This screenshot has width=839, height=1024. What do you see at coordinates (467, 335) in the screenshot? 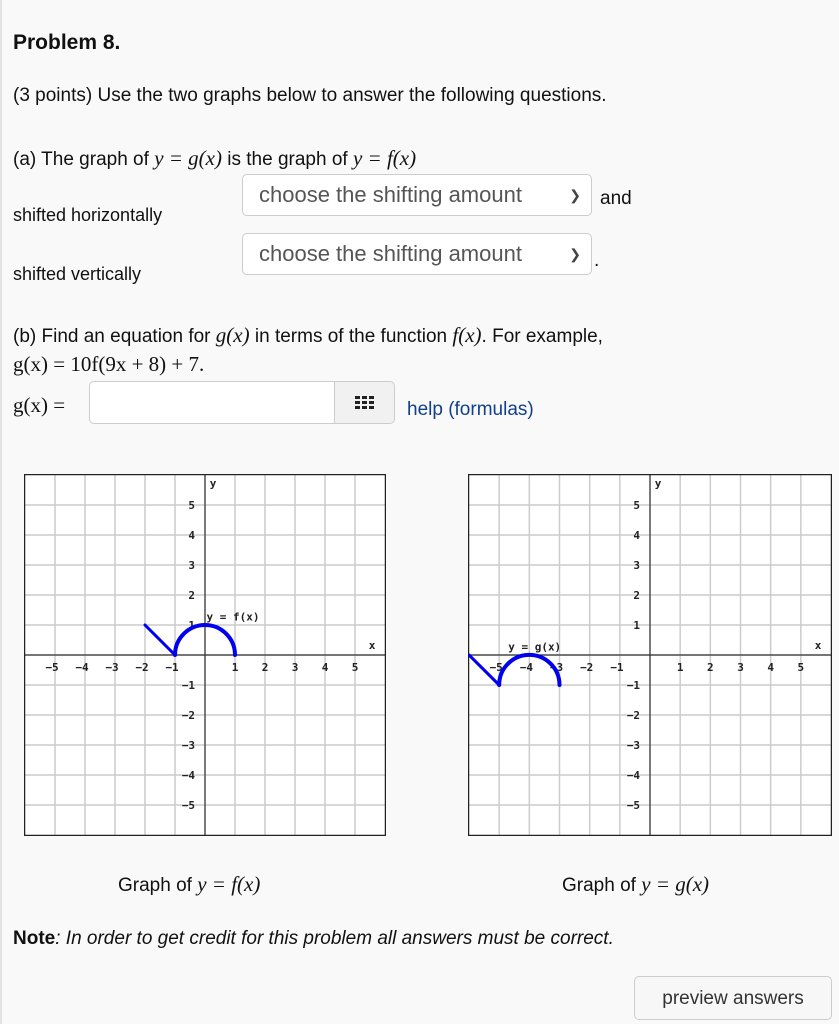
I see `f-of-x: f(x)` at bounding box center [467, 335].